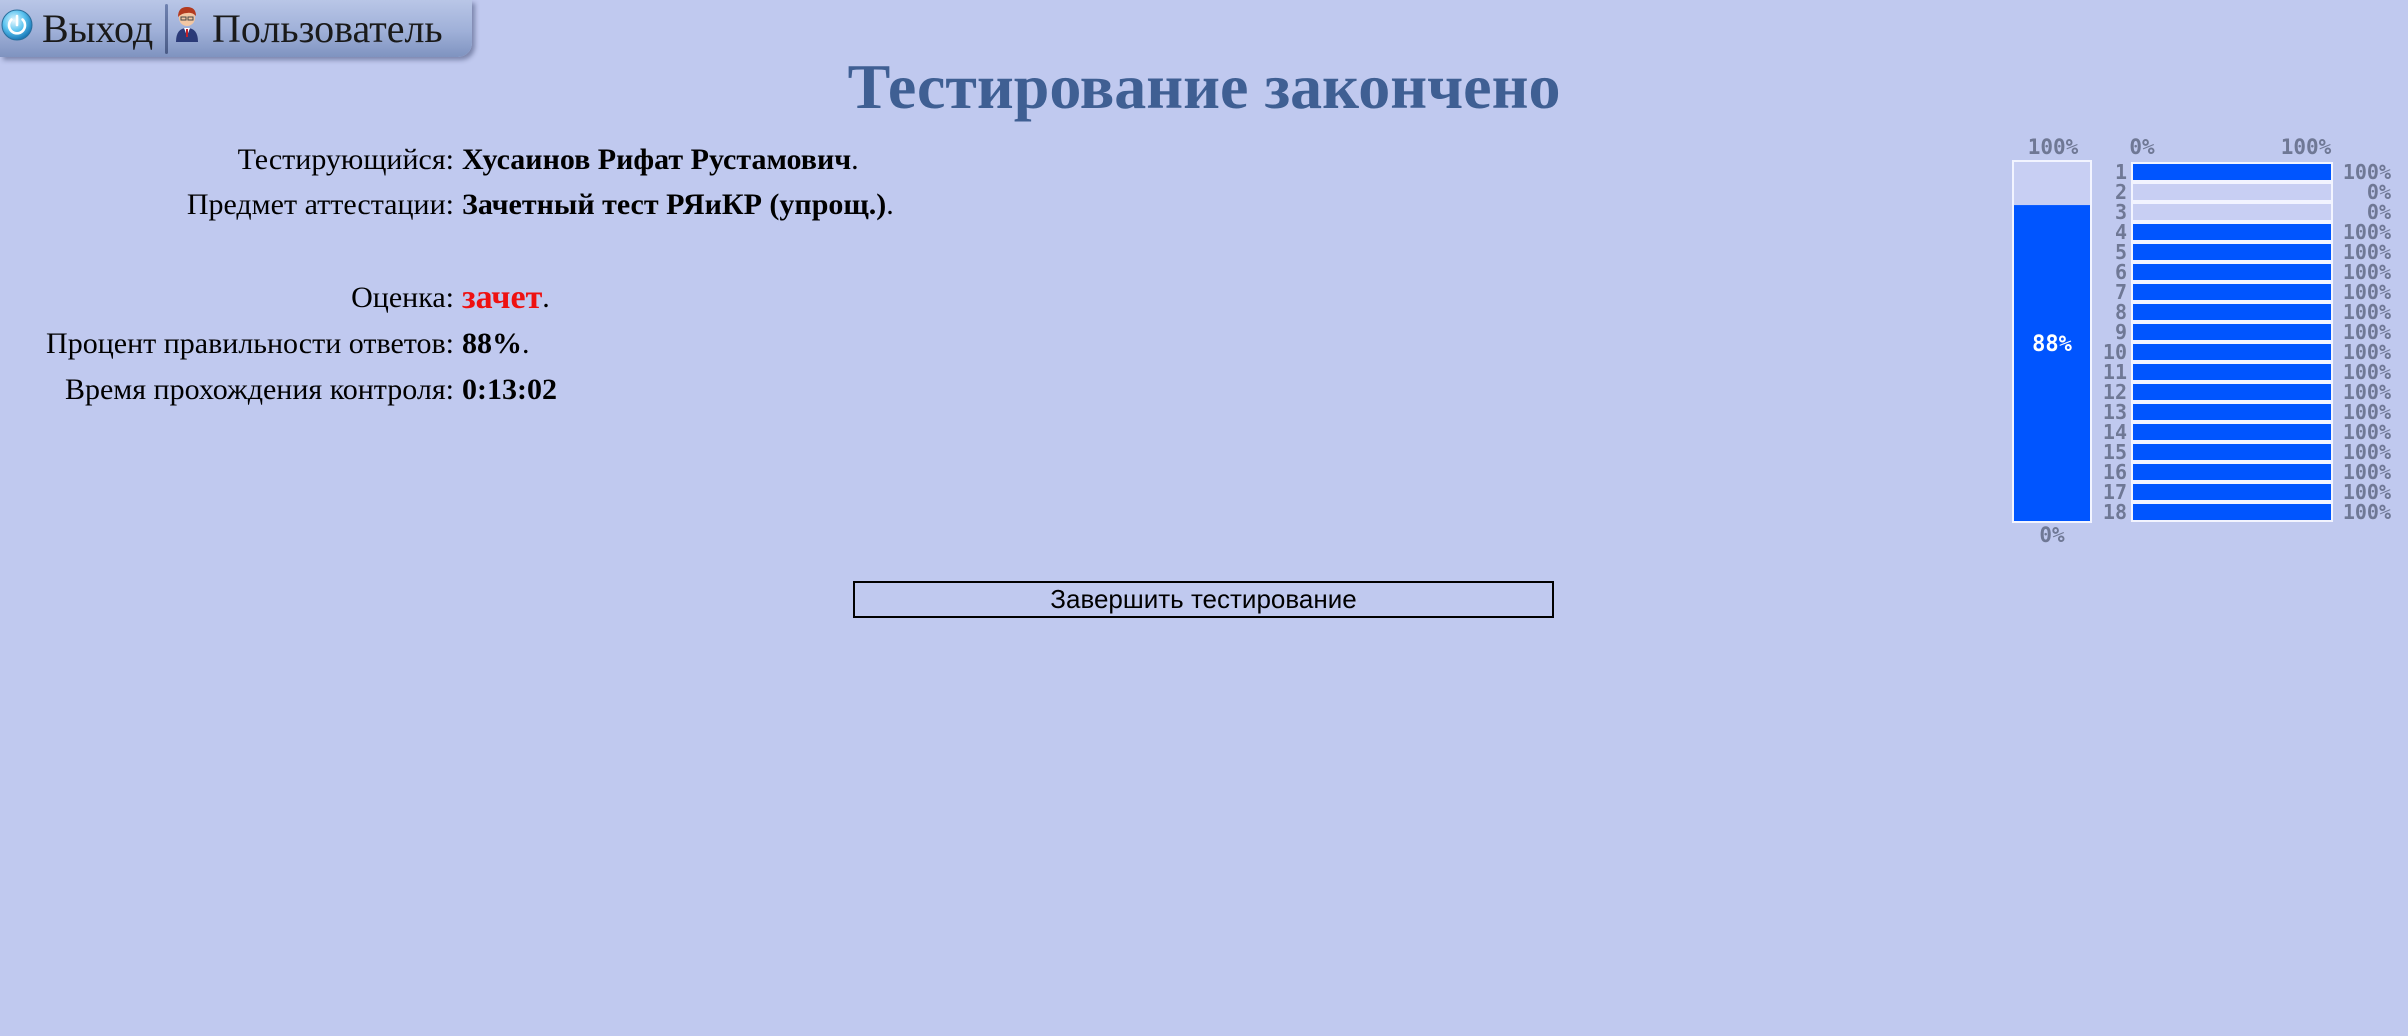 The width and height of the screenshot is (2408, 1036). I want to click on total-bar-value-label: 88%, so click(2052, 344).